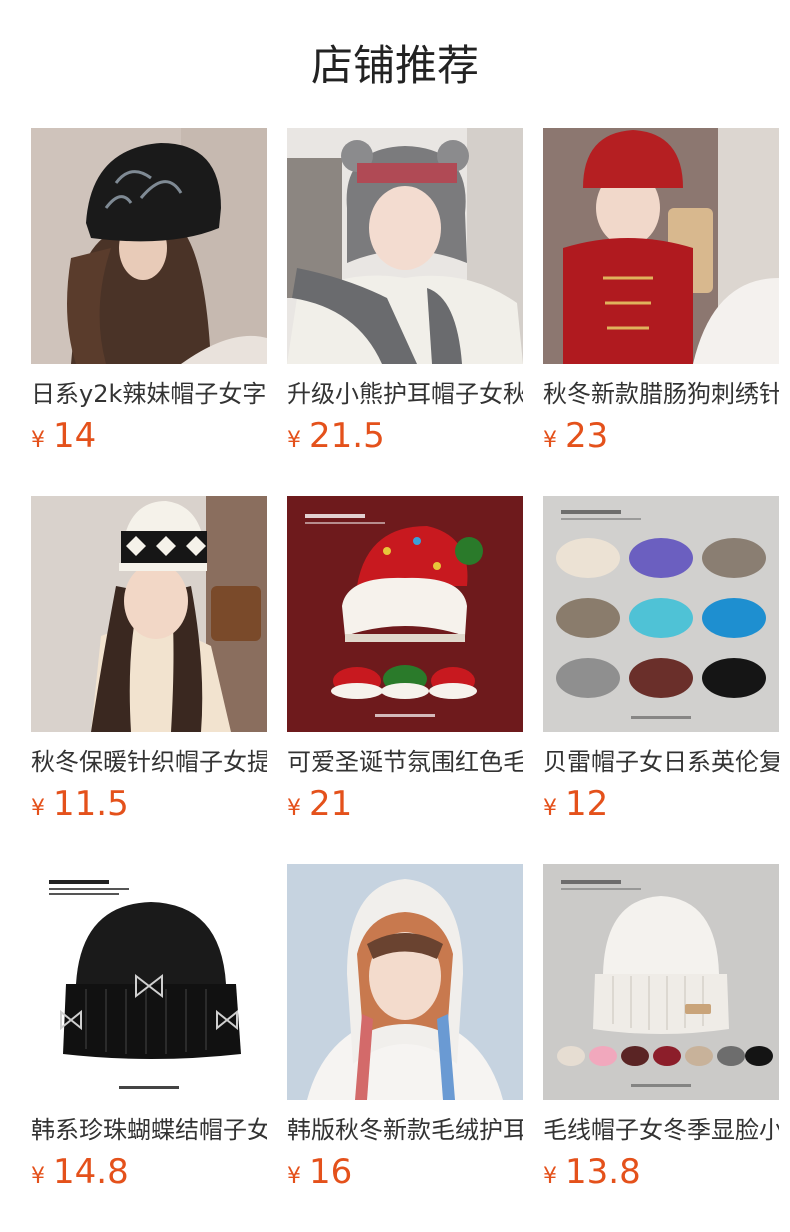 This screenshot has height=1232, width=790. I want to click on product-price: 11.5, so click(91, 804).